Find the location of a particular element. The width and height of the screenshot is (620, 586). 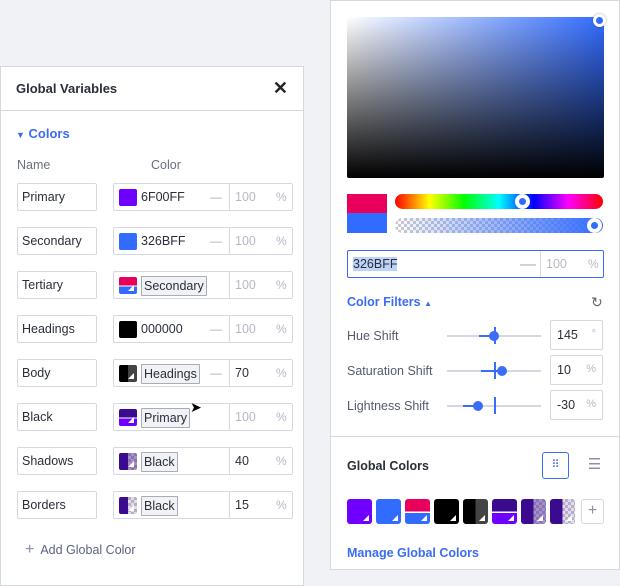

name-column-label: Name is located at coordinates (34, 165).